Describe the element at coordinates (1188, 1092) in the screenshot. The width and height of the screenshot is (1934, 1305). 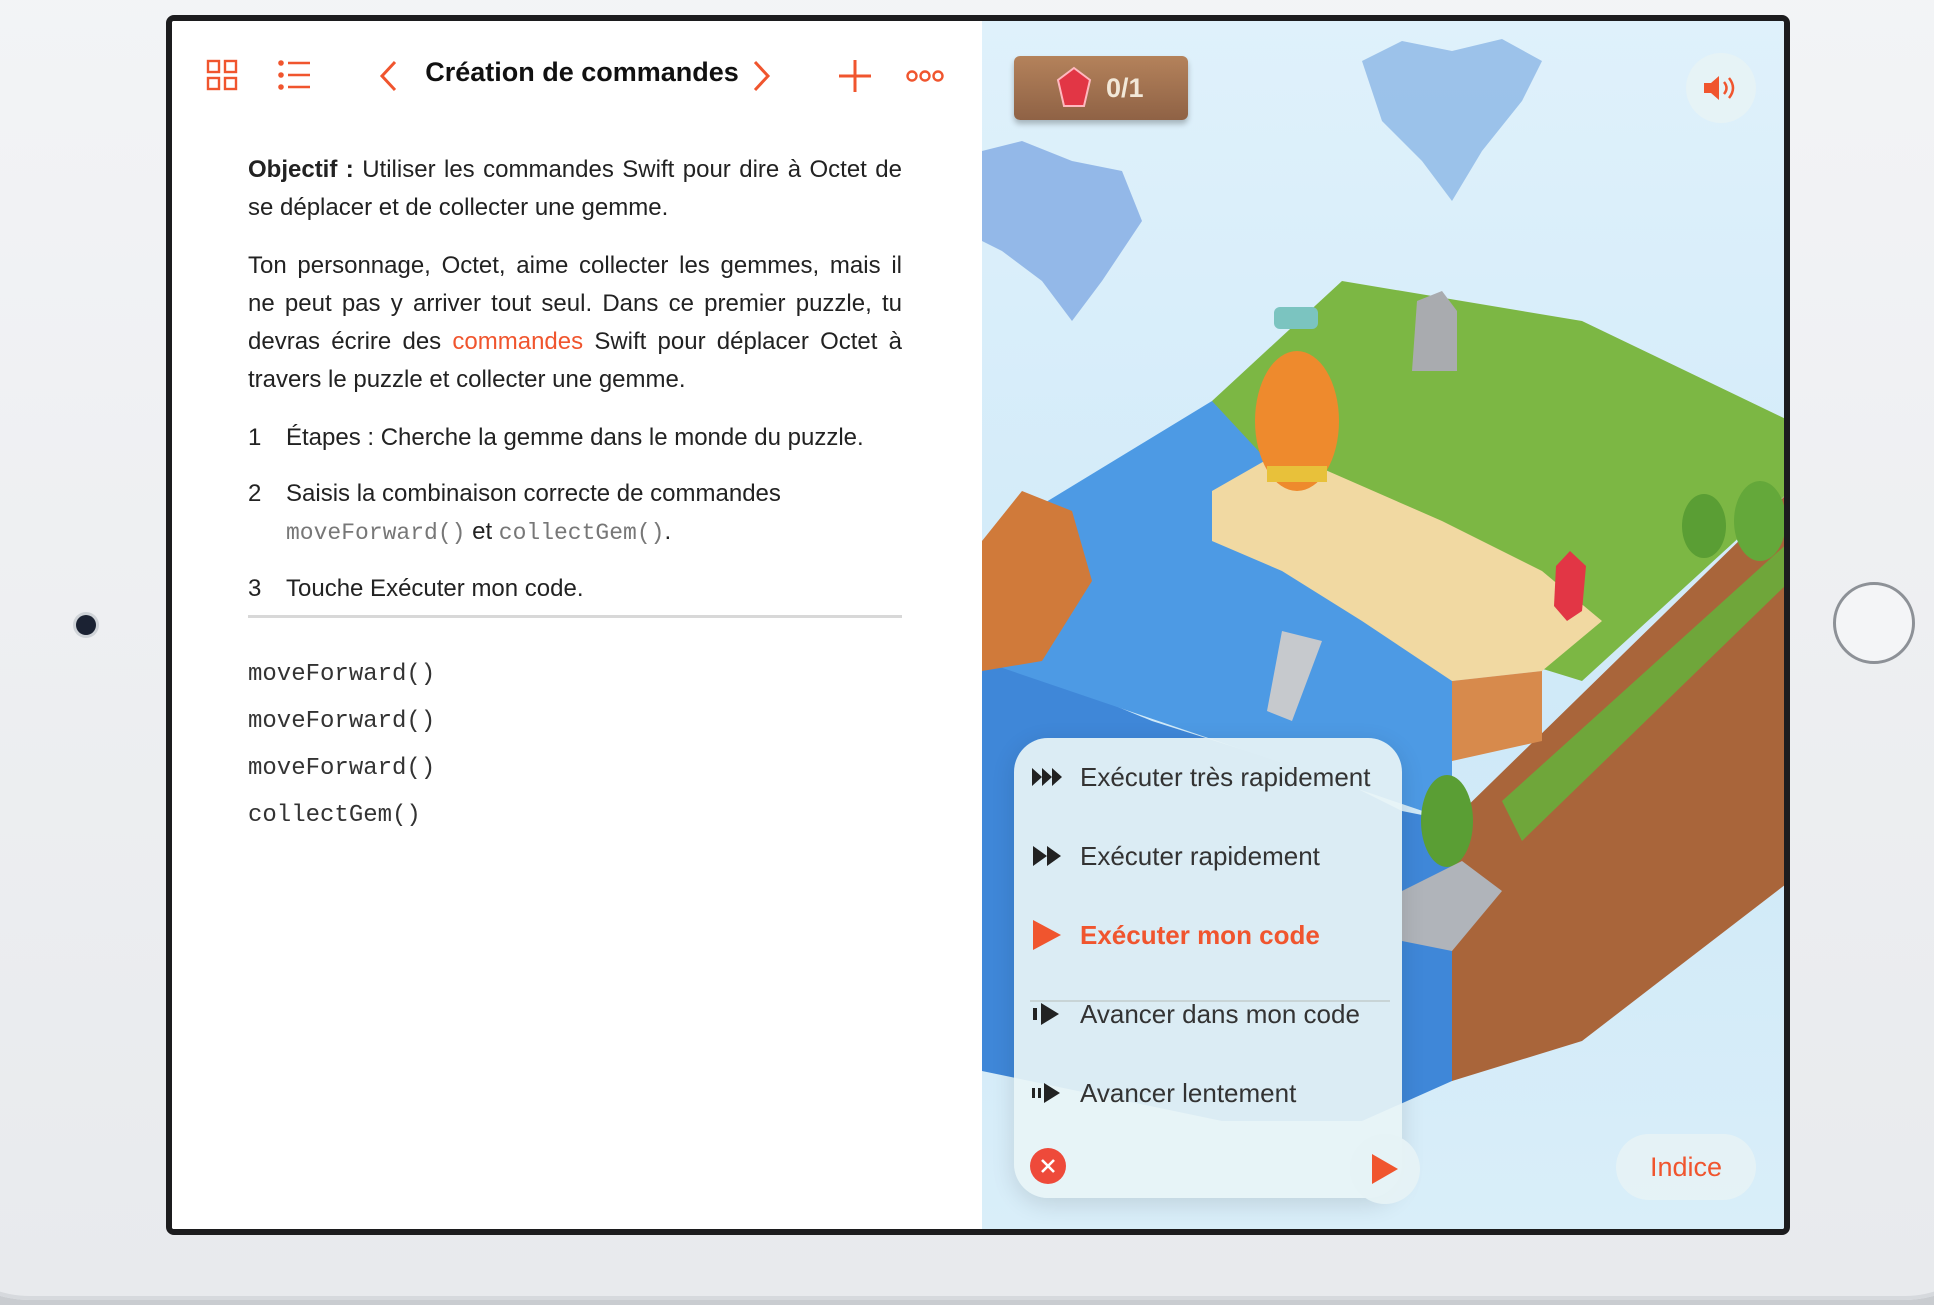
I see `menu-item-label: Avancer lentement` at that location.